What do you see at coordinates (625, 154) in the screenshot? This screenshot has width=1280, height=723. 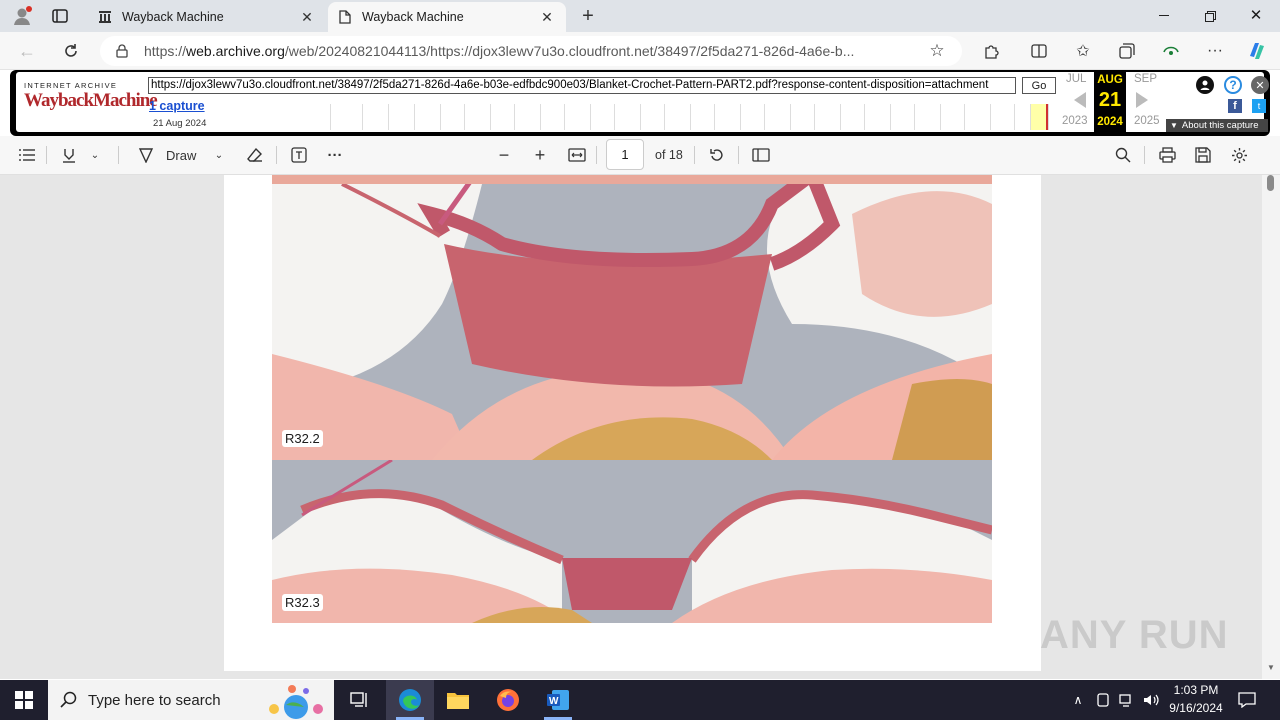 I see `page-number-input: 1` at bounding box center [625, 154].